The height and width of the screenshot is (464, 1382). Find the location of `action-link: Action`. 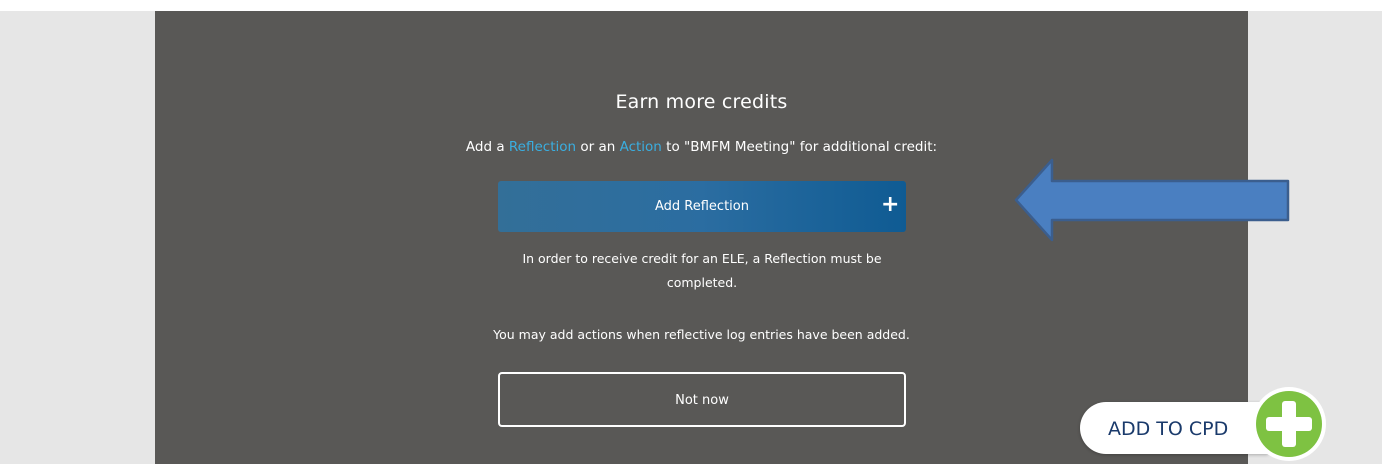

action-link: Action is located at coordinates (641, 147).